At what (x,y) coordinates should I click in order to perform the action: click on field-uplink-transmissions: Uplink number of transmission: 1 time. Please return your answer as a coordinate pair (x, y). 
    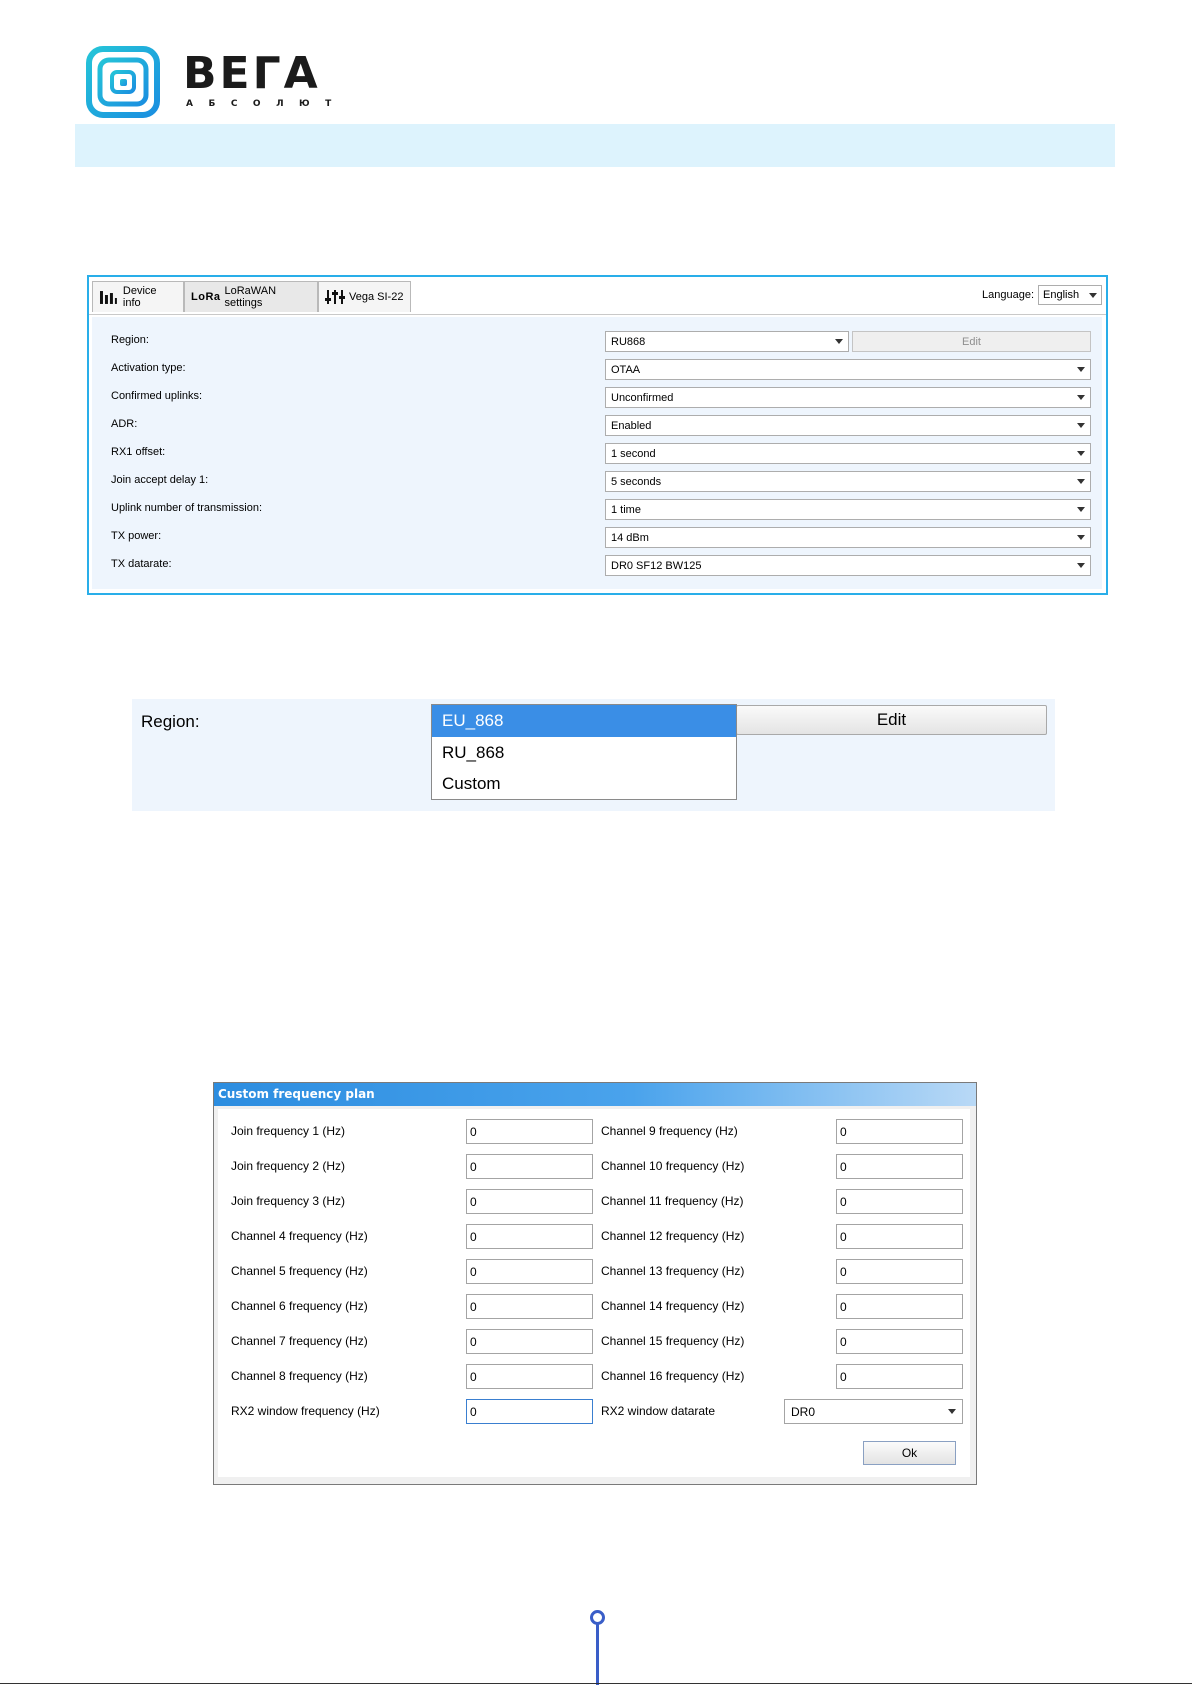
    Looking at the image, I should click on (597, 510).